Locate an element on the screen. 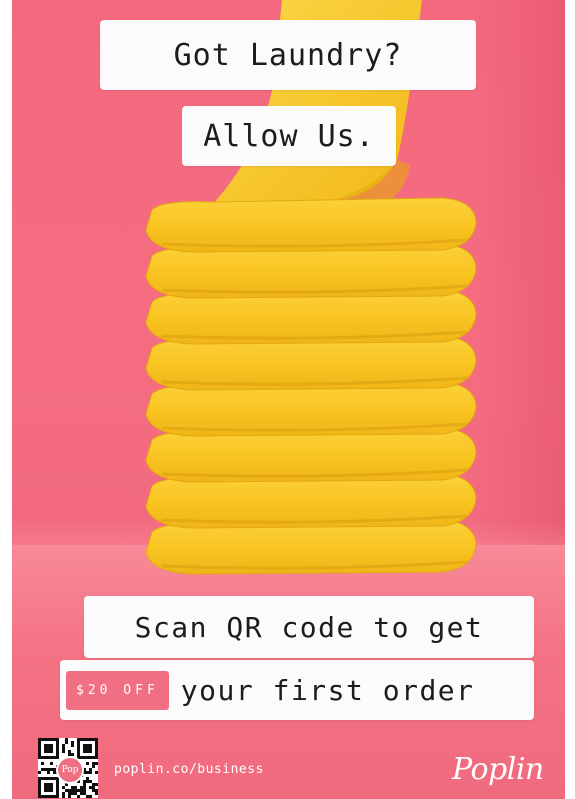 Image resolution: width=575 pixels, height=799 pixels. offer-text-2: your first order is located at coordinates (327, 690).